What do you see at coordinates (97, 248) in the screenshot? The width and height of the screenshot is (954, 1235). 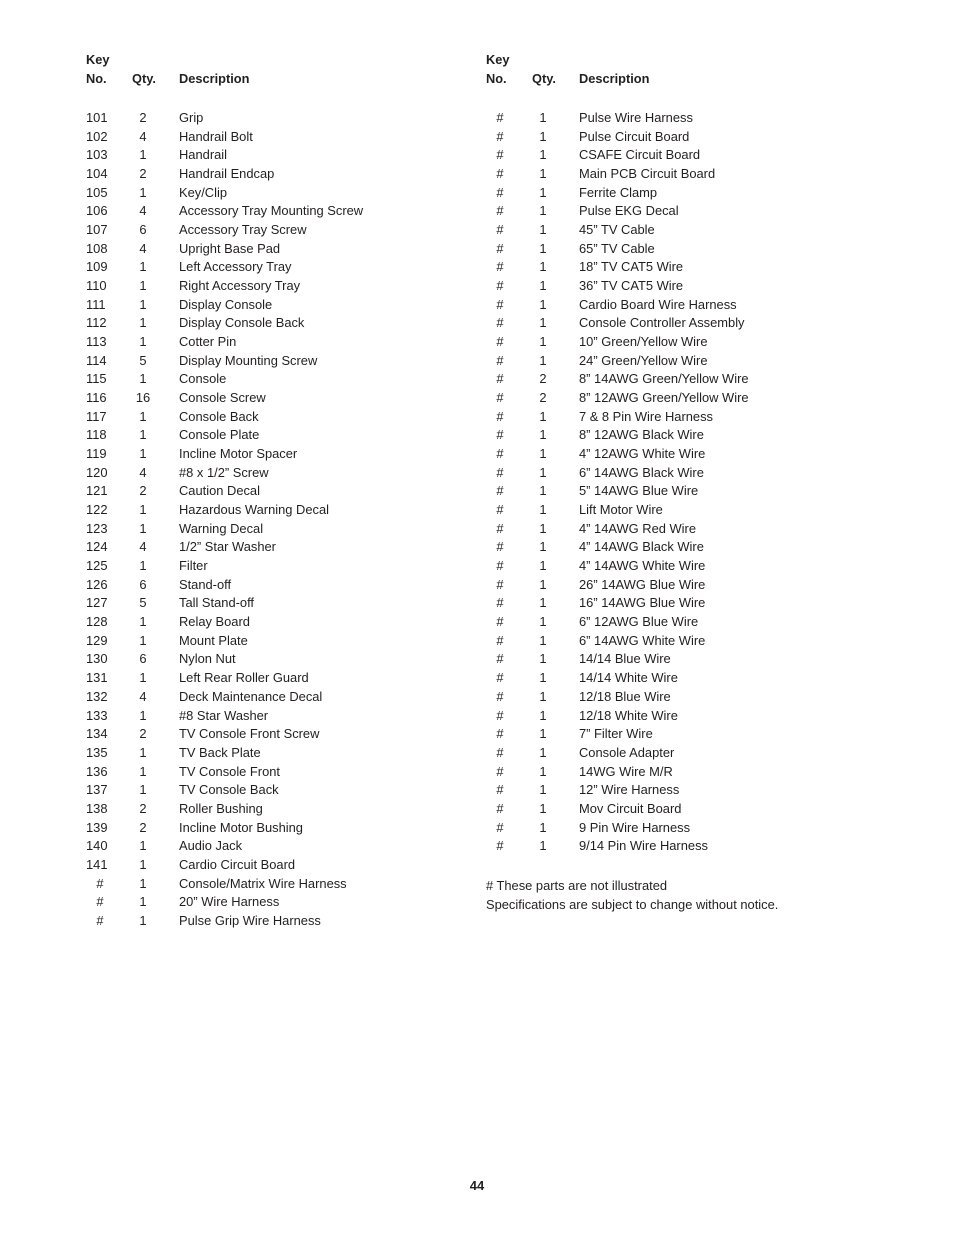 I see `cell-key-number: 108` at bounding box center [97, 248].